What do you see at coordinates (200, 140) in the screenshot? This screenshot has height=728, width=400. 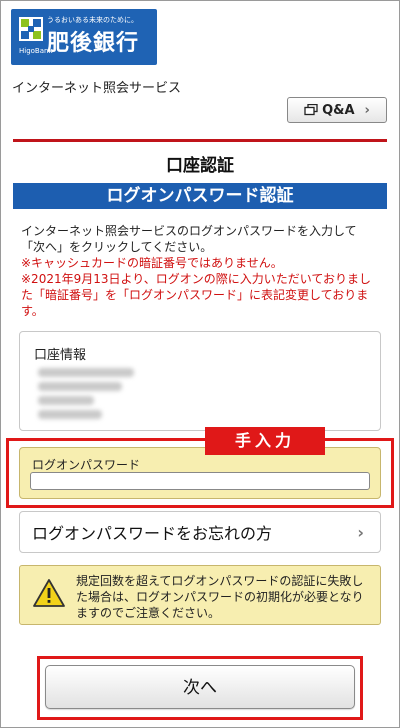 I see `header-divider` at bounding box center [200, 140].